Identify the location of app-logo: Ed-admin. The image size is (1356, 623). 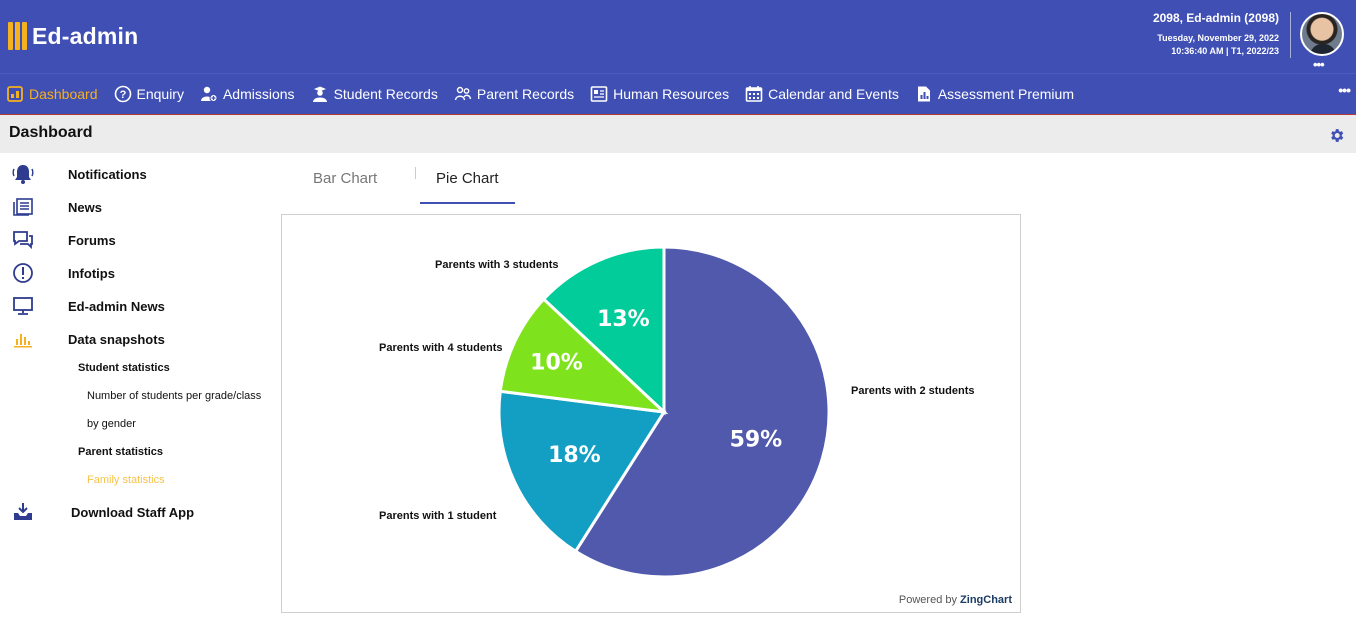
(73, 36).